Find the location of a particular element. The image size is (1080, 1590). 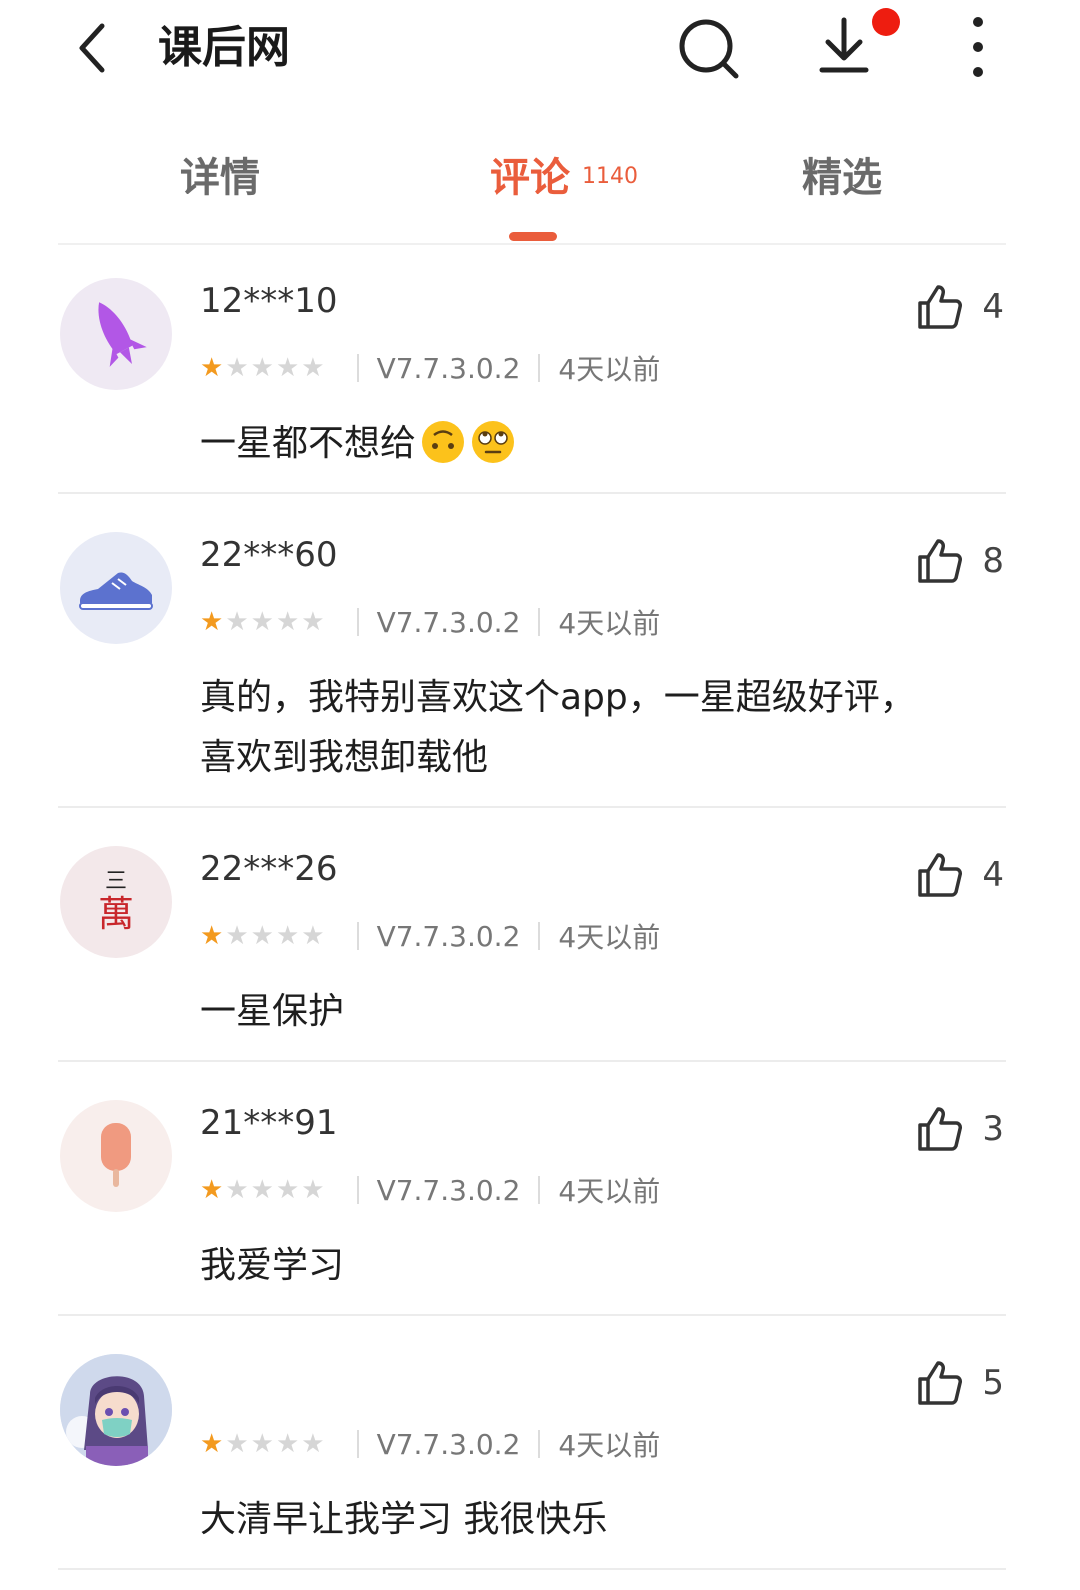

like-count: 3 is located at coordinates (993, 1129).